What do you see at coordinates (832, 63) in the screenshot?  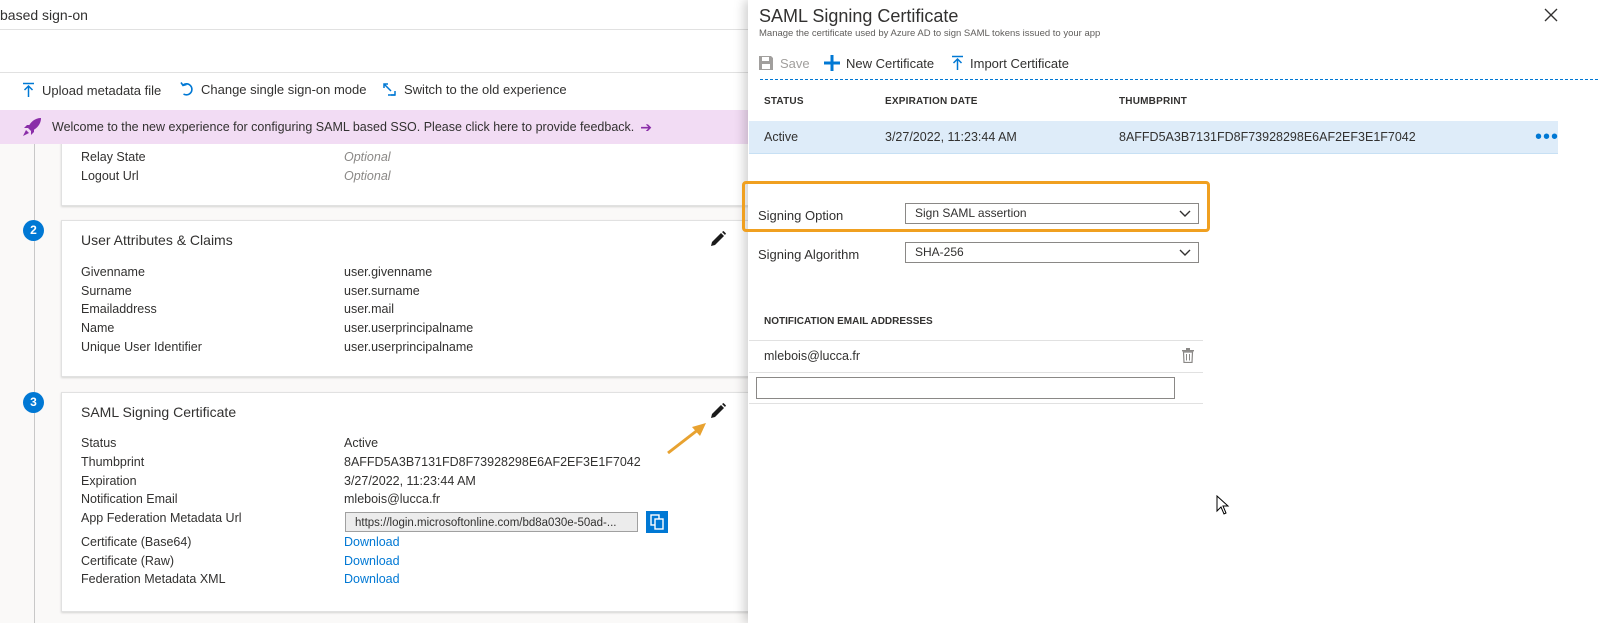 I see `plus-icon` at bounding box center [832, 63].